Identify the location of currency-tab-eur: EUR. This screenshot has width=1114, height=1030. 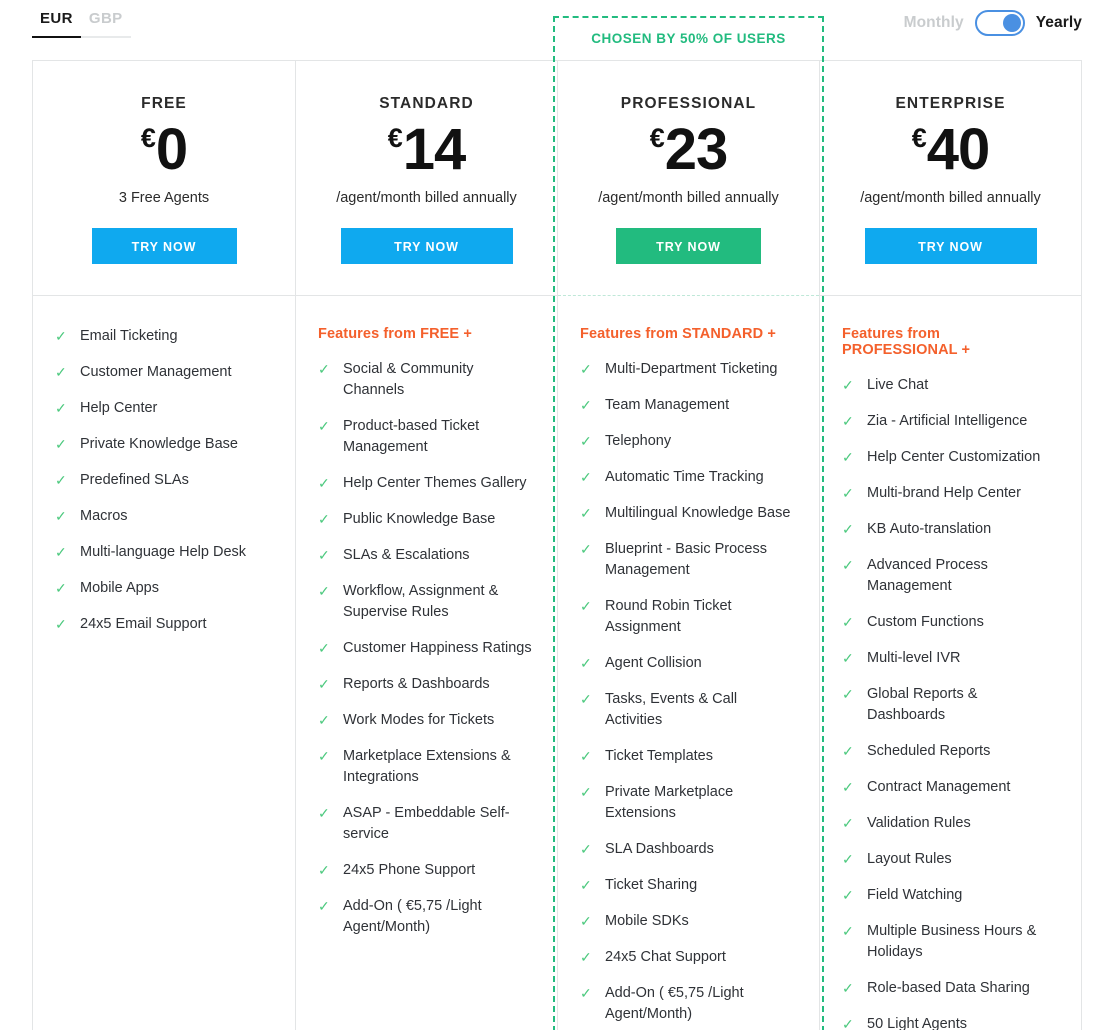
(56, 24).